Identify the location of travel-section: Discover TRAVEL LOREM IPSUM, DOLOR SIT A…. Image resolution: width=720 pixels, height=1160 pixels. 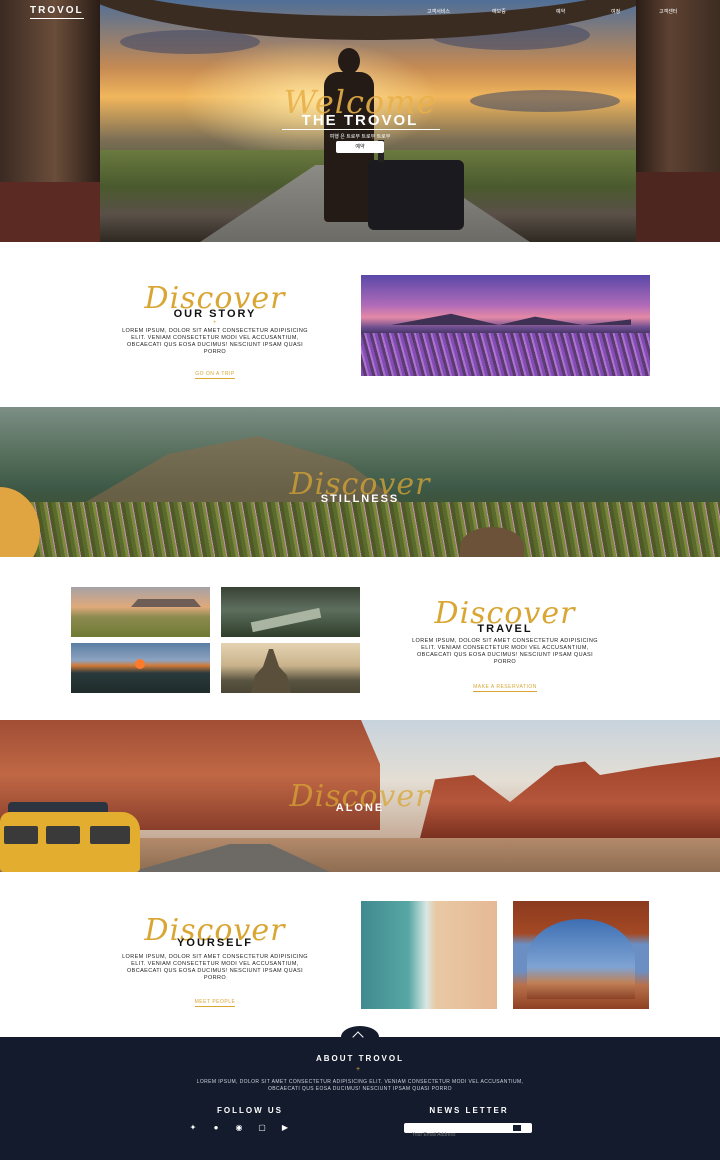
(360, 638).